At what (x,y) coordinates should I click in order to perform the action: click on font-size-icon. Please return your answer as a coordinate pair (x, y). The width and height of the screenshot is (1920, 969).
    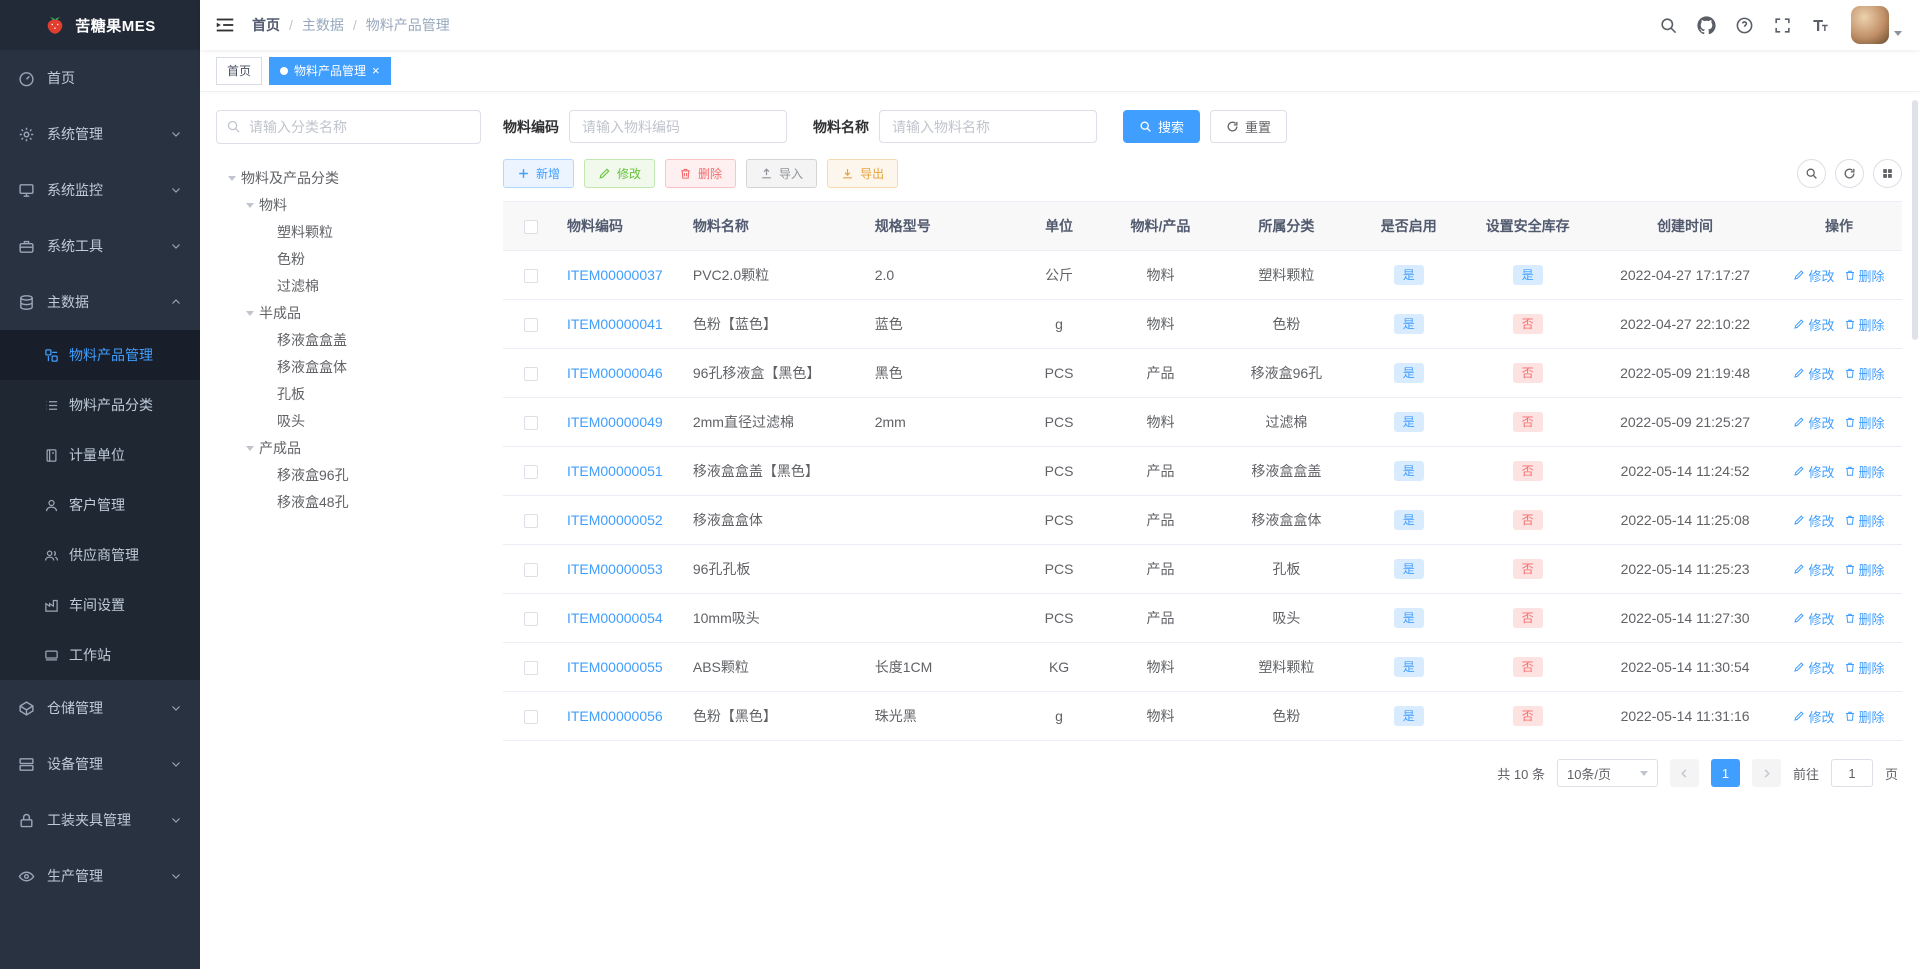
    Looking at the image, I should click on (1820, 25).